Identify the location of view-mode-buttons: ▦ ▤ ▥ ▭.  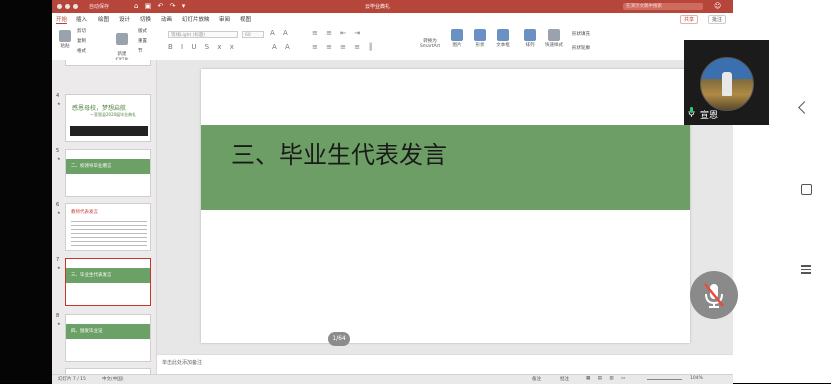
(607, 378).